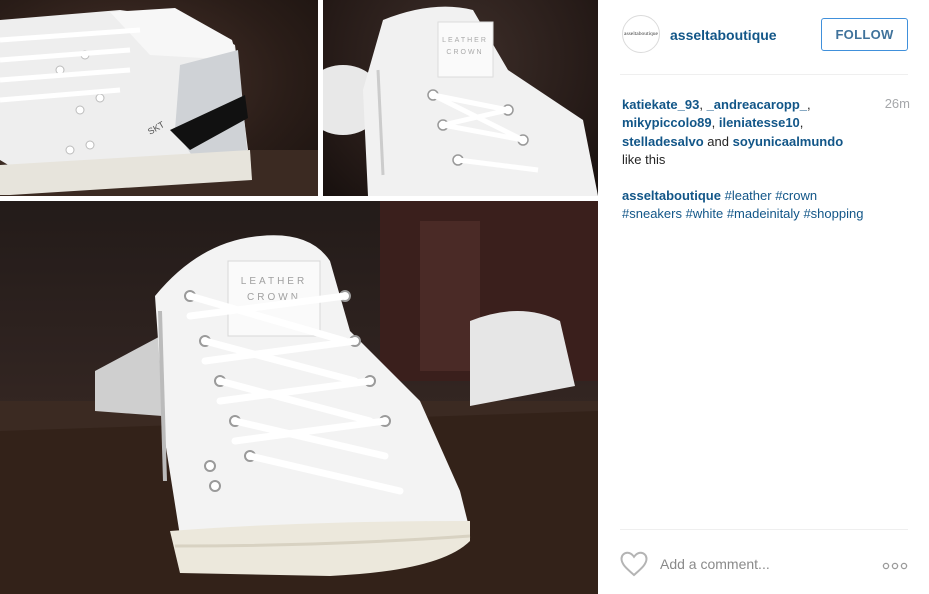 This screenshot has width=929, height=594. Describe the element at coordinates (788, 141) in the screenshot. I see `liker-username: soyunicaalmundo` at that location.